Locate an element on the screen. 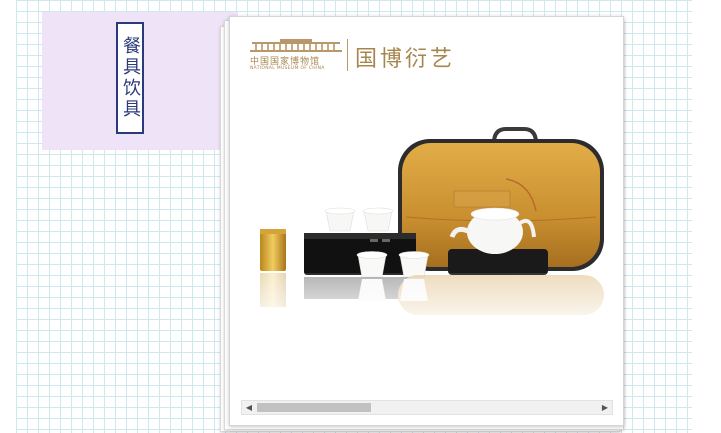 The image size is (721, 433). category-label-text: 餐具饮具 is located at coordinates (130, 78).